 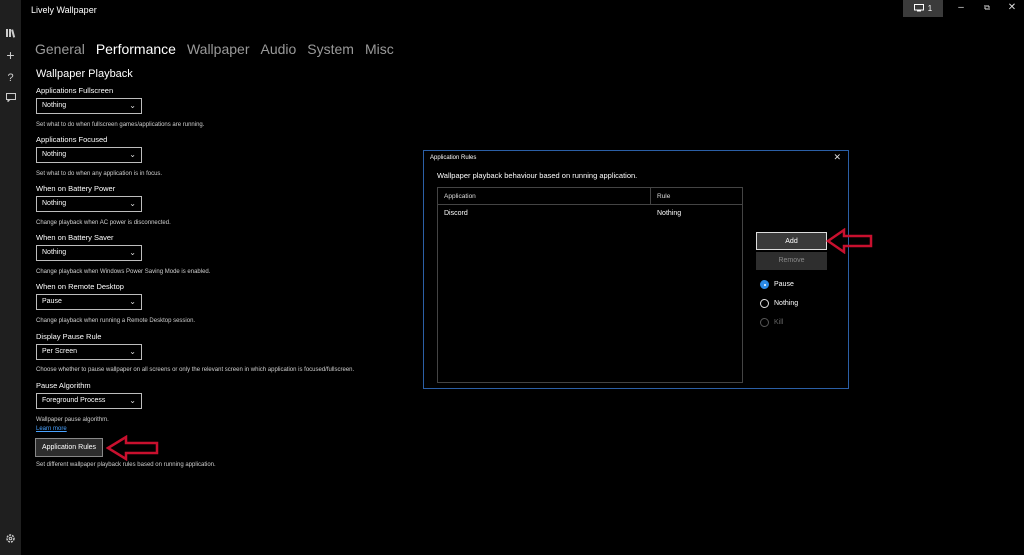 I want to click on tab-wallpaper: Wallpaper, so click(x=218, y=49).